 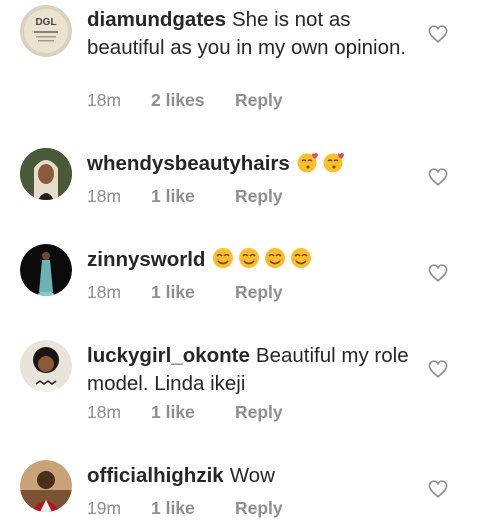 I want to click on comment-text: Wow, so click(x=252, y=475).